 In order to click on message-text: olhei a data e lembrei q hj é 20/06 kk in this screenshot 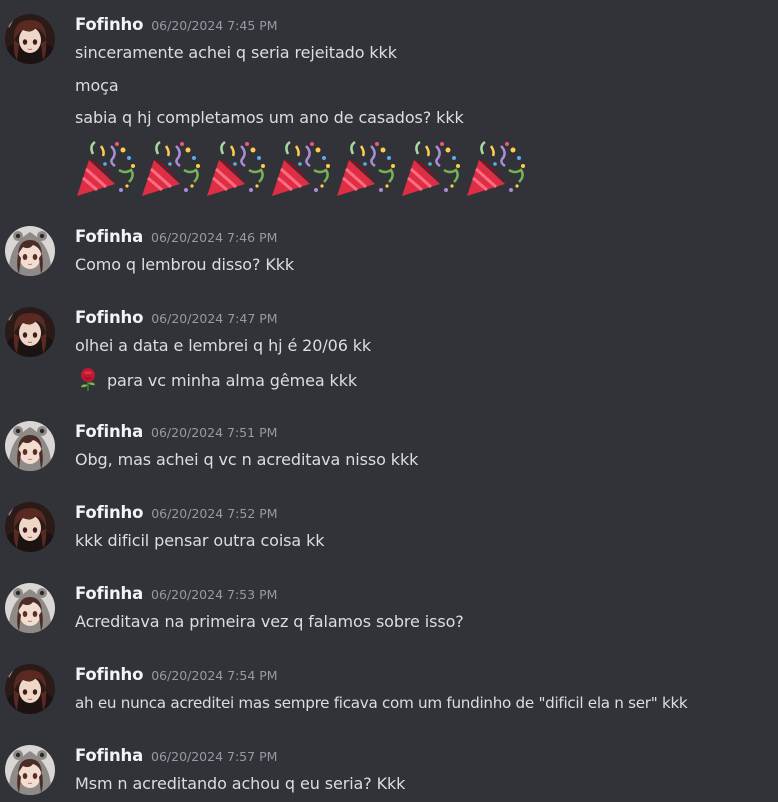, I will do `click(223, 345)`.